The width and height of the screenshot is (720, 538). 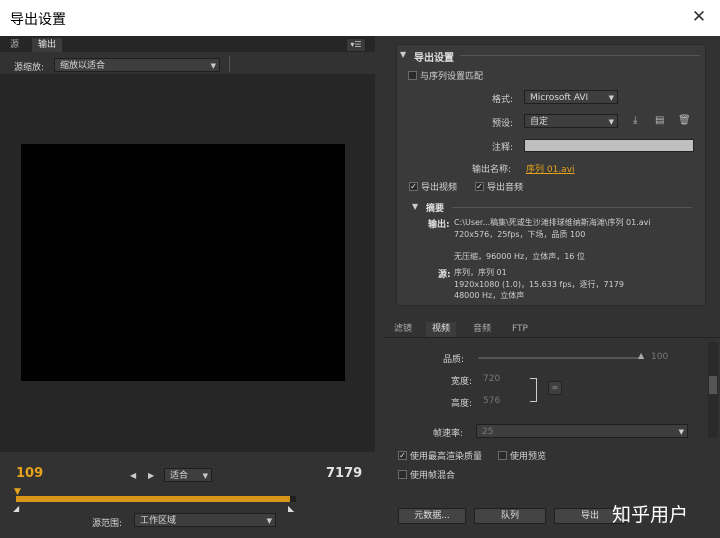 I want to click on width-label: 宽度:, so click(x=462, y=382).